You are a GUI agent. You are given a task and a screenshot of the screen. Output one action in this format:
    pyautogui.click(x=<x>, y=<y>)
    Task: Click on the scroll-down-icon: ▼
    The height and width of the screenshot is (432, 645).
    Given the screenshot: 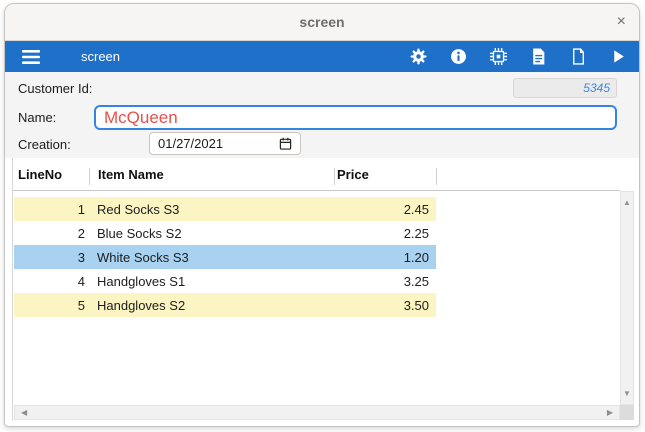 What is the action you would take?
    pyautogui.click(x=627, y=394)
    